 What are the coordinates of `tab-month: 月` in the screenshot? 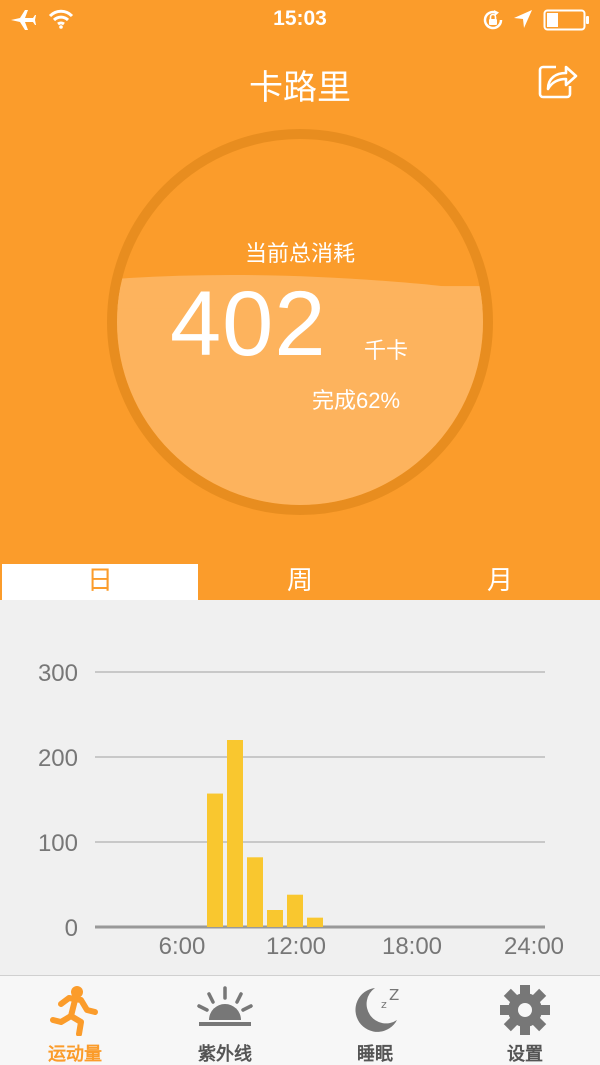 It's located at (500, 581).